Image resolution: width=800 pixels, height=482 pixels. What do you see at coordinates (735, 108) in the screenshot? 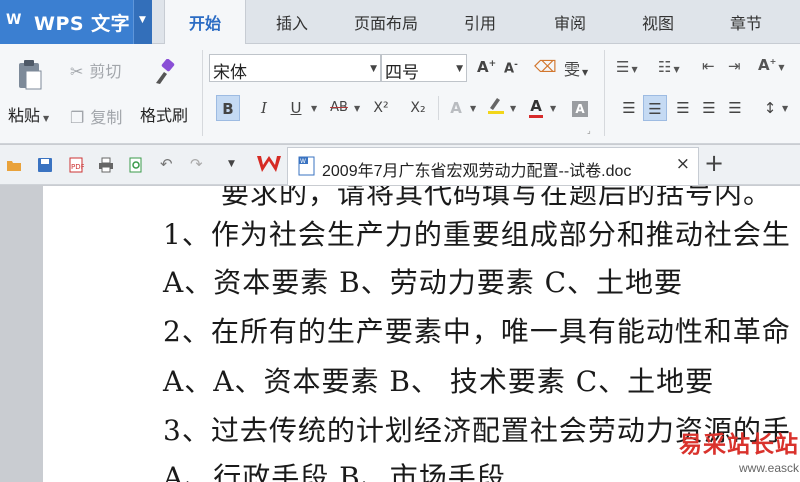
I see `distributed-align-icon: ☰` at bounding box center [735, 108].